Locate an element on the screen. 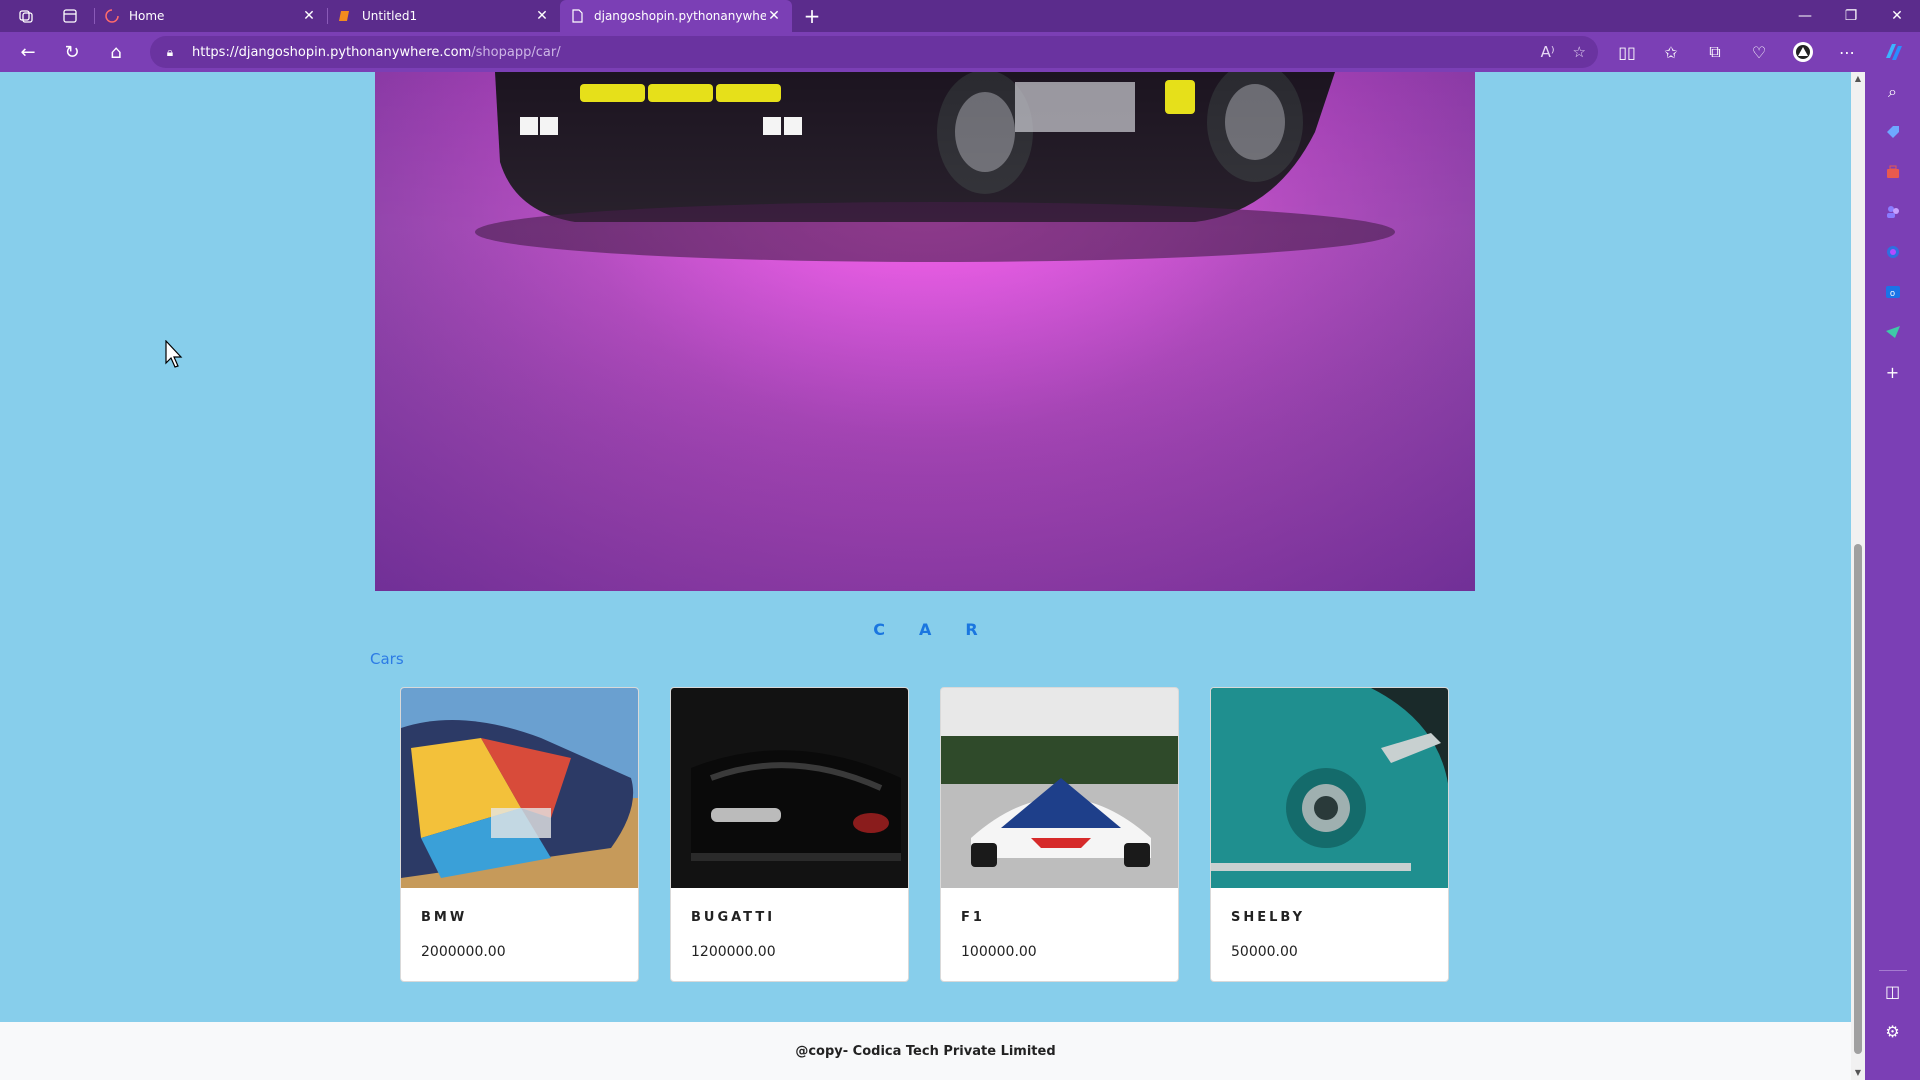 The image size is (1920, 1080). send-icon is located at coordinates (1892, 332).